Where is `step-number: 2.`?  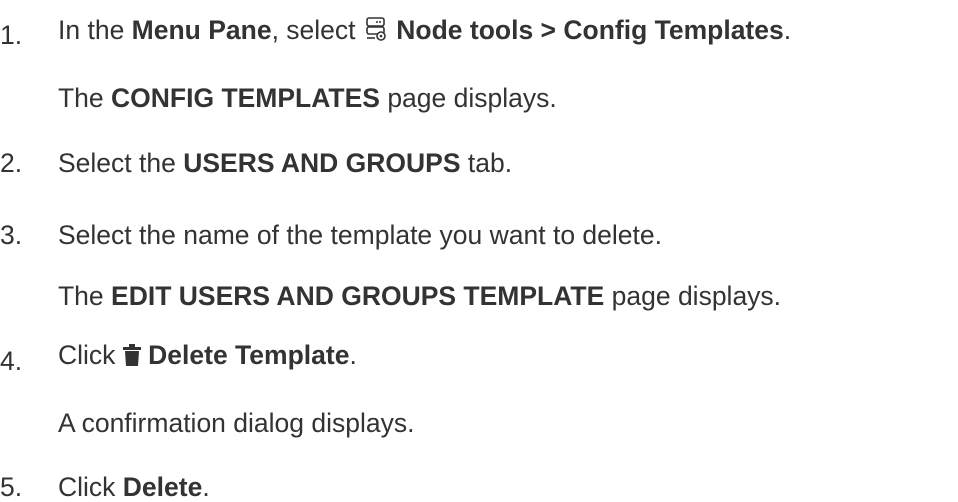 step-number: 2. is located at coordinates (11, 163).